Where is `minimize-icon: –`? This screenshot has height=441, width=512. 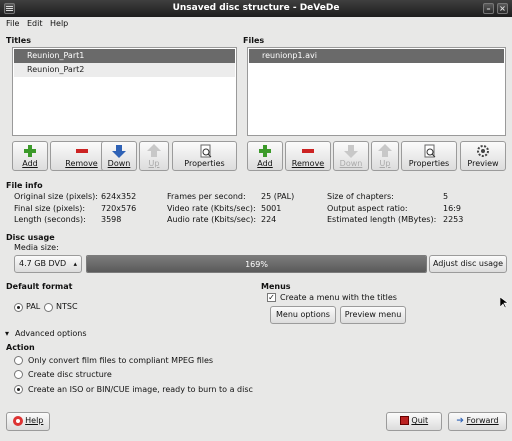
minimize-icon: – is located at coordinates (488, 8).